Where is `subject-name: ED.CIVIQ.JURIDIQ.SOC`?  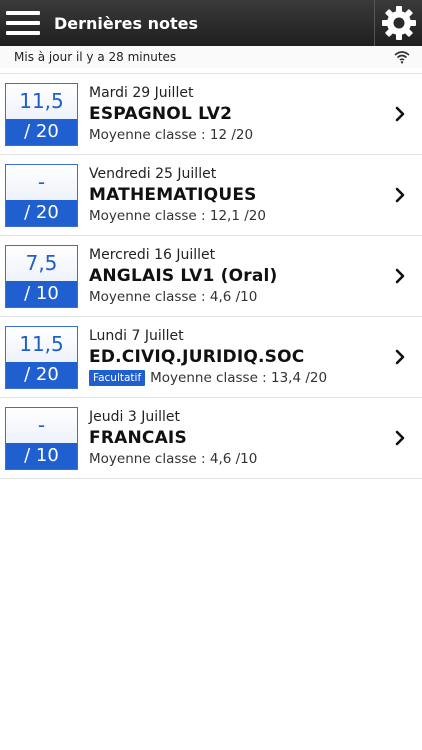
subject-name: ED.CIVIQ.JURIDIQ.SOC is located at coordinates (197, 357).